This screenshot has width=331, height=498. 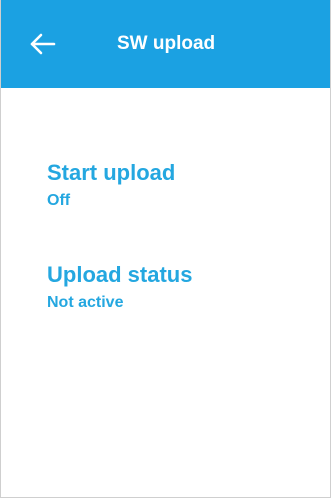 I want to click on back-button, so click(x=43, y=44).